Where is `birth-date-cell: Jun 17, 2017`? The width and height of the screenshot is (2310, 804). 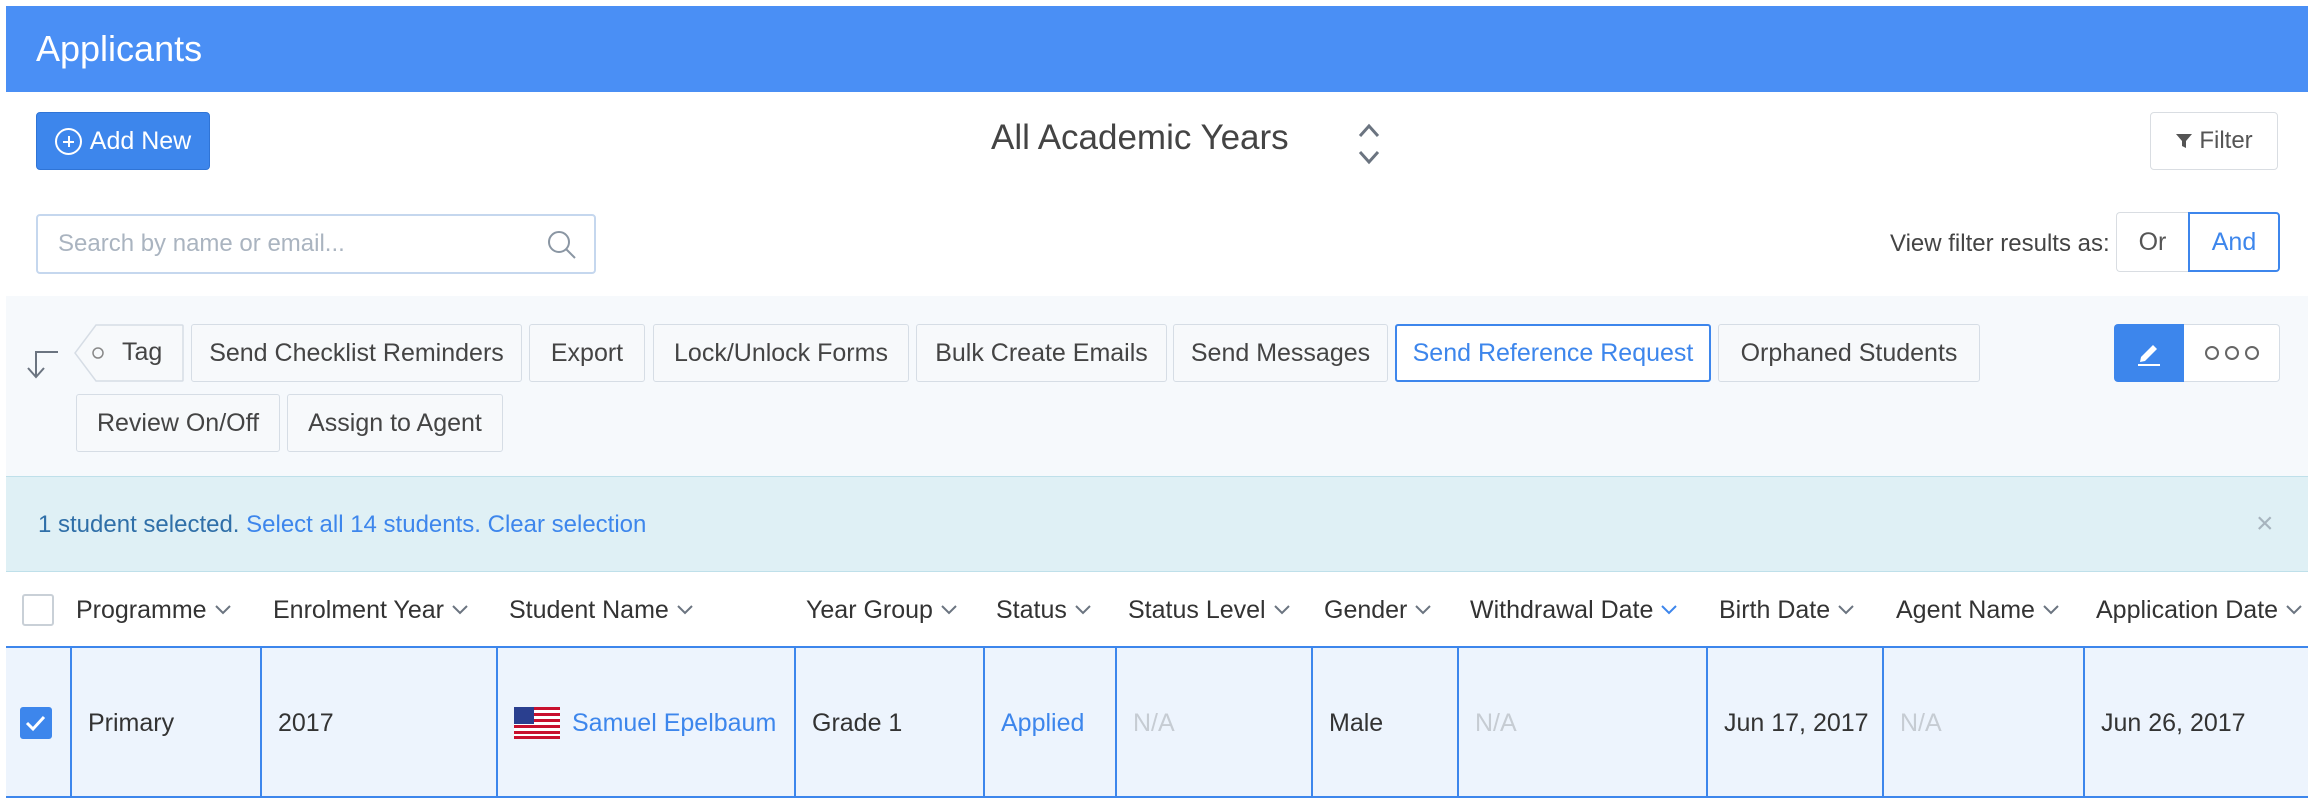
birth-date-cell: Jun 17, 2017 is located at coordinates (1796, 723).